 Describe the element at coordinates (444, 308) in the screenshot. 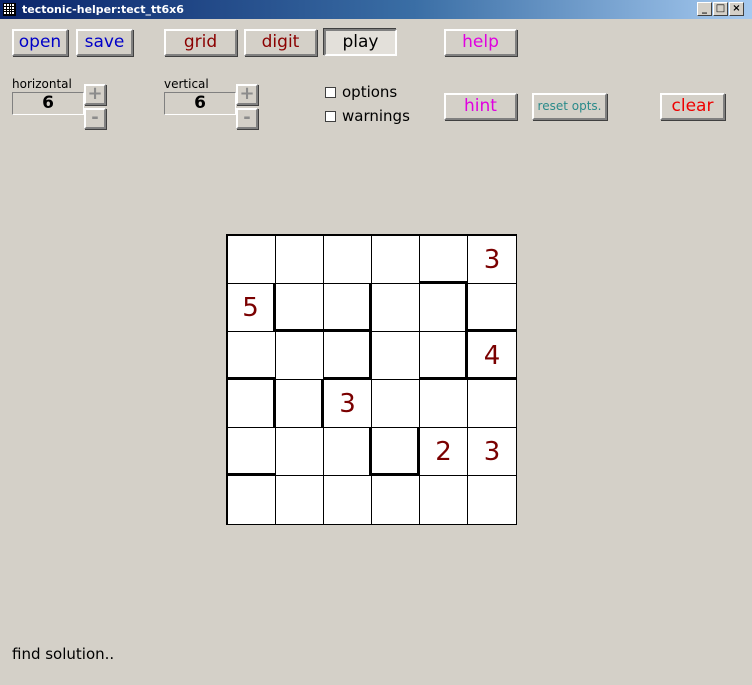

I see `grid-cell-r2-c5` at that location.